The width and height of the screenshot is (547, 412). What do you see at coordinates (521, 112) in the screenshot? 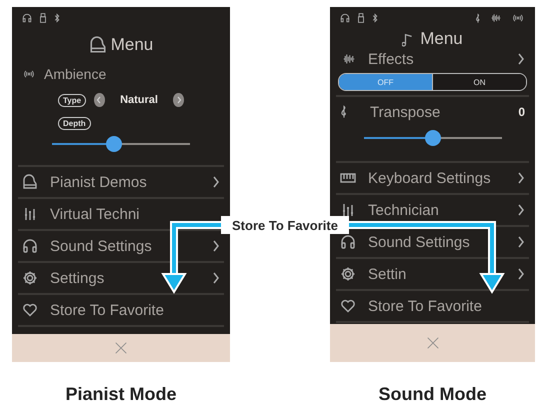
I see `transpose-value: 0` at bounding box center [521, 112].